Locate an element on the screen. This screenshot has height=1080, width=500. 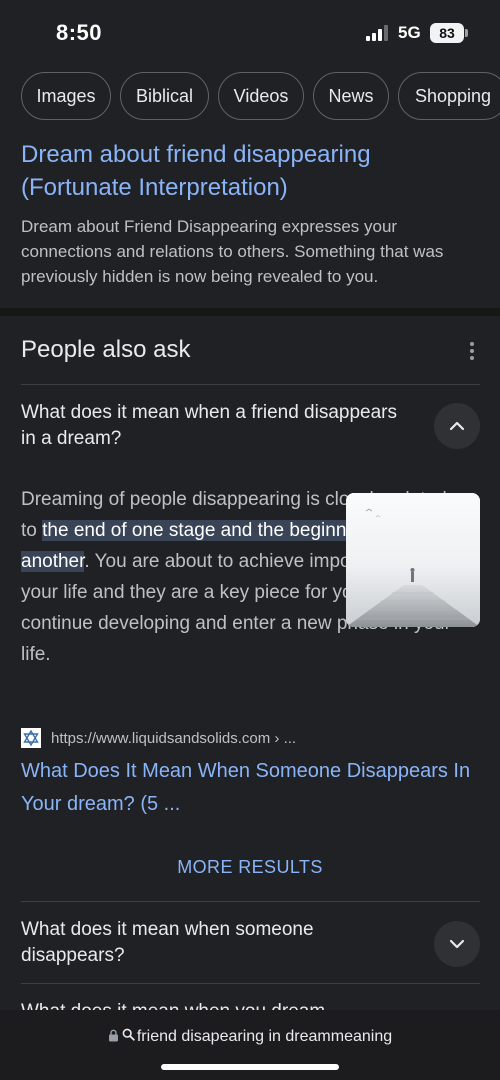
collapse-button is located at coordinates (457, 426).